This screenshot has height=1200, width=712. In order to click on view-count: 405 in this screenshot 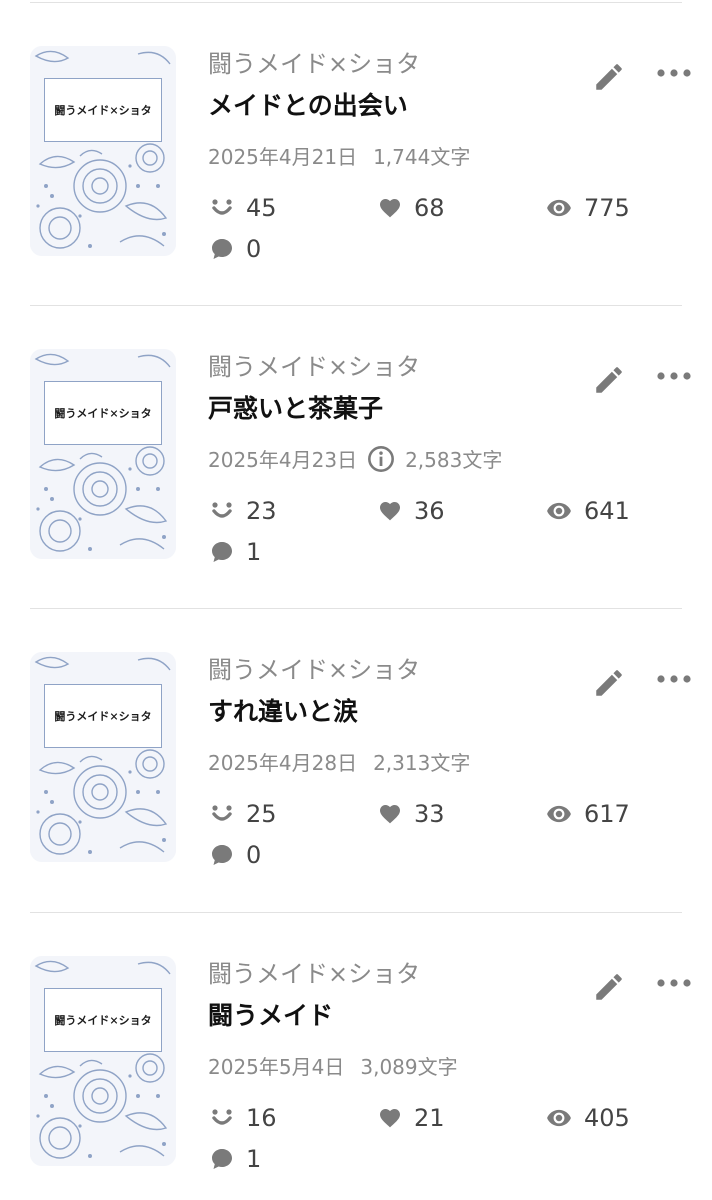, I will do `click(588, 1118)`.